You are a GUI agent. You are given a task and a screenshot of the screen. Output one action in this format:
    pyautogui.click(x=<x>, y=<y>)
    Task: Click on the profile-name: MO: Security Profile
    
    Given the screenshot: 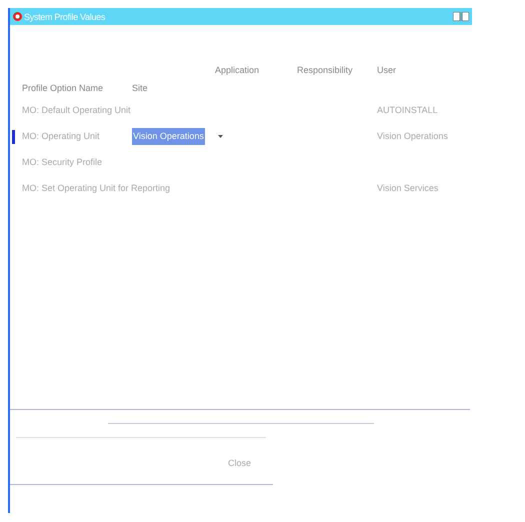 What is the action you would take?
    pyautogui.click(x=62, y=162)
    